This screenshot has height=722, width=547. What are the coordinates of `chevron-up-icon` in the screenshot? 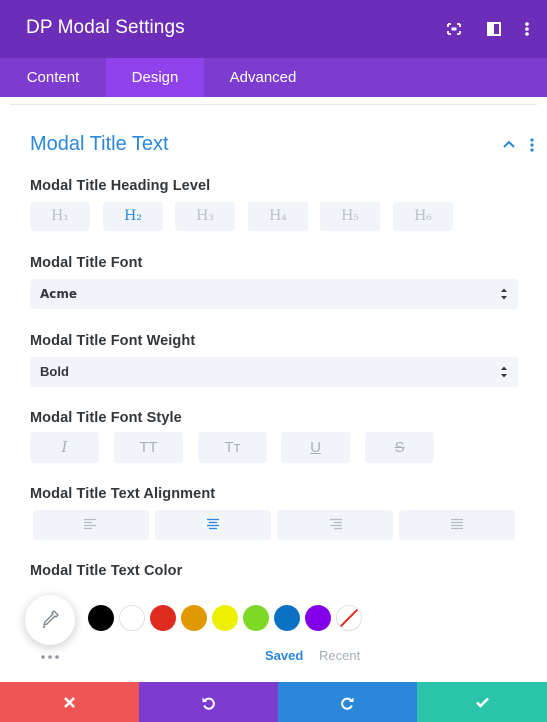 It's located at (509, 145).